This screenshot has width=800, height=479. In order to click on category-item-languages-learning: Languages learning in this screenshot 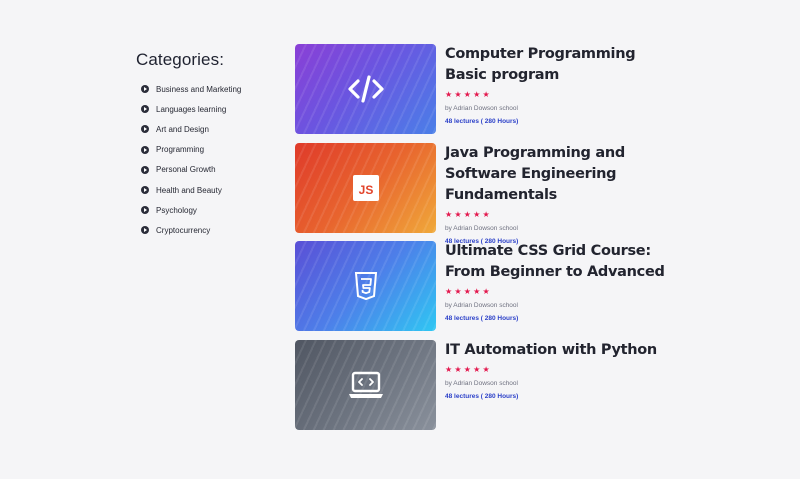, I will do `click(211, 109)`.